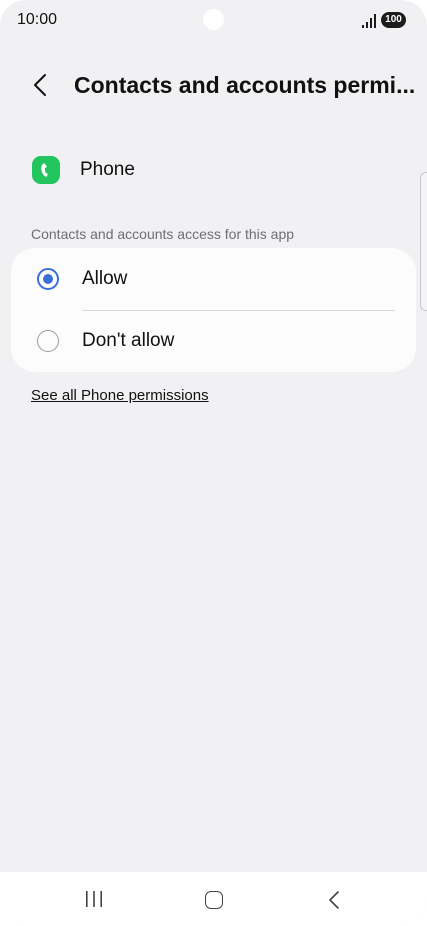  Describe the element at coordinates (105, 278) in the screenshot. I see `option-allow-label: Allow` at that location.